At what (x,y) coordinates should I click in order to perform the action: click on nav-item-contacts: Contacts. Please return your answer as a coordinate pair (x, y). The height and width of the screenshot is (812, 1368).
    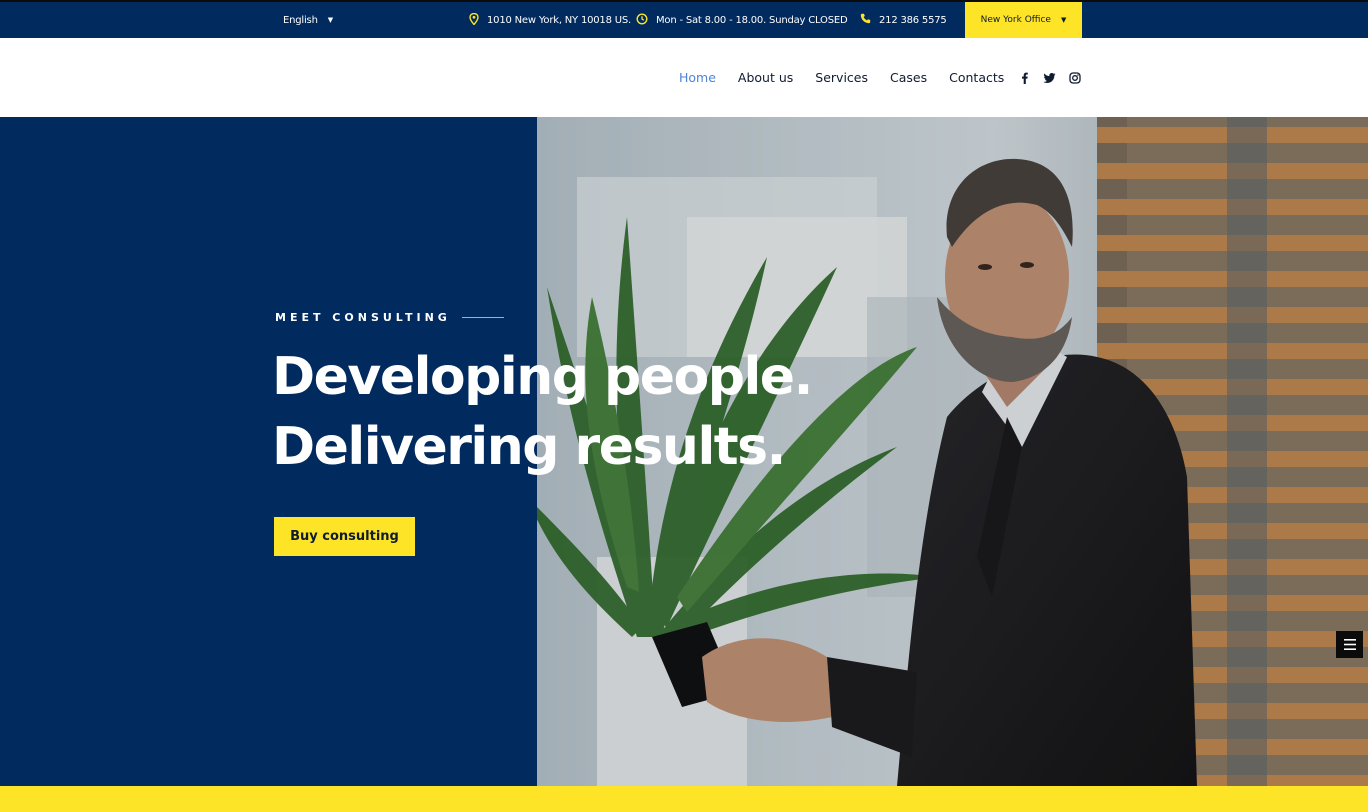
    Looking at the image, I should click on (976, 77).